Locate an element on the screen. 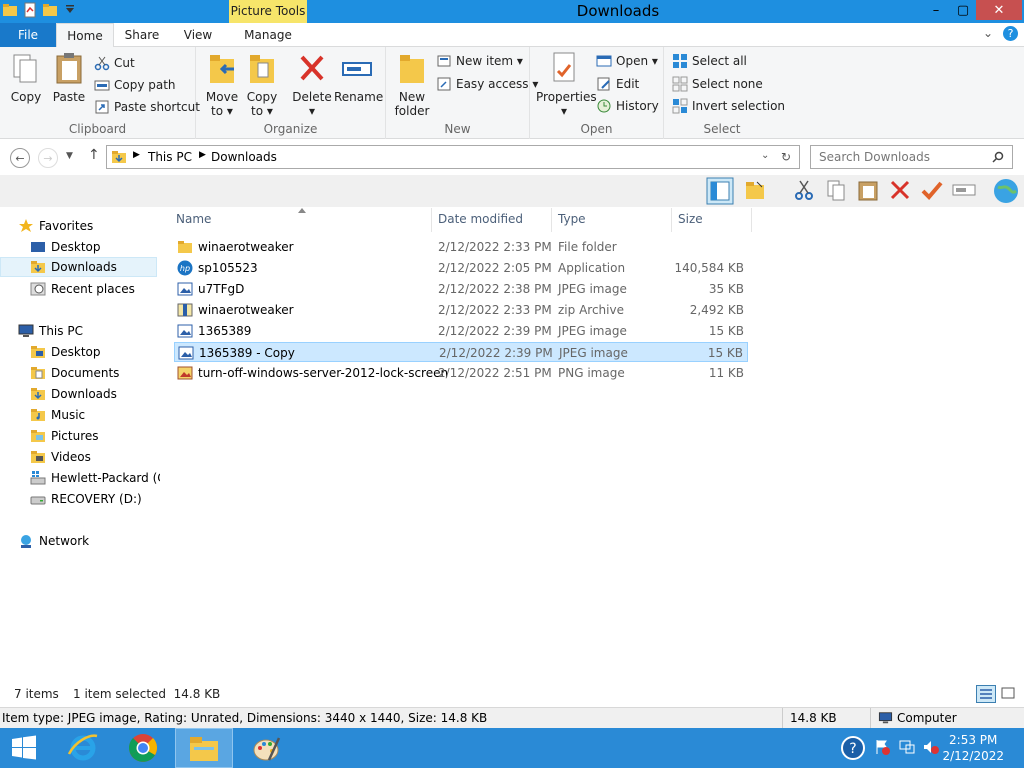  properties-button: Properties ▾ is located at coordinates (566, 84).